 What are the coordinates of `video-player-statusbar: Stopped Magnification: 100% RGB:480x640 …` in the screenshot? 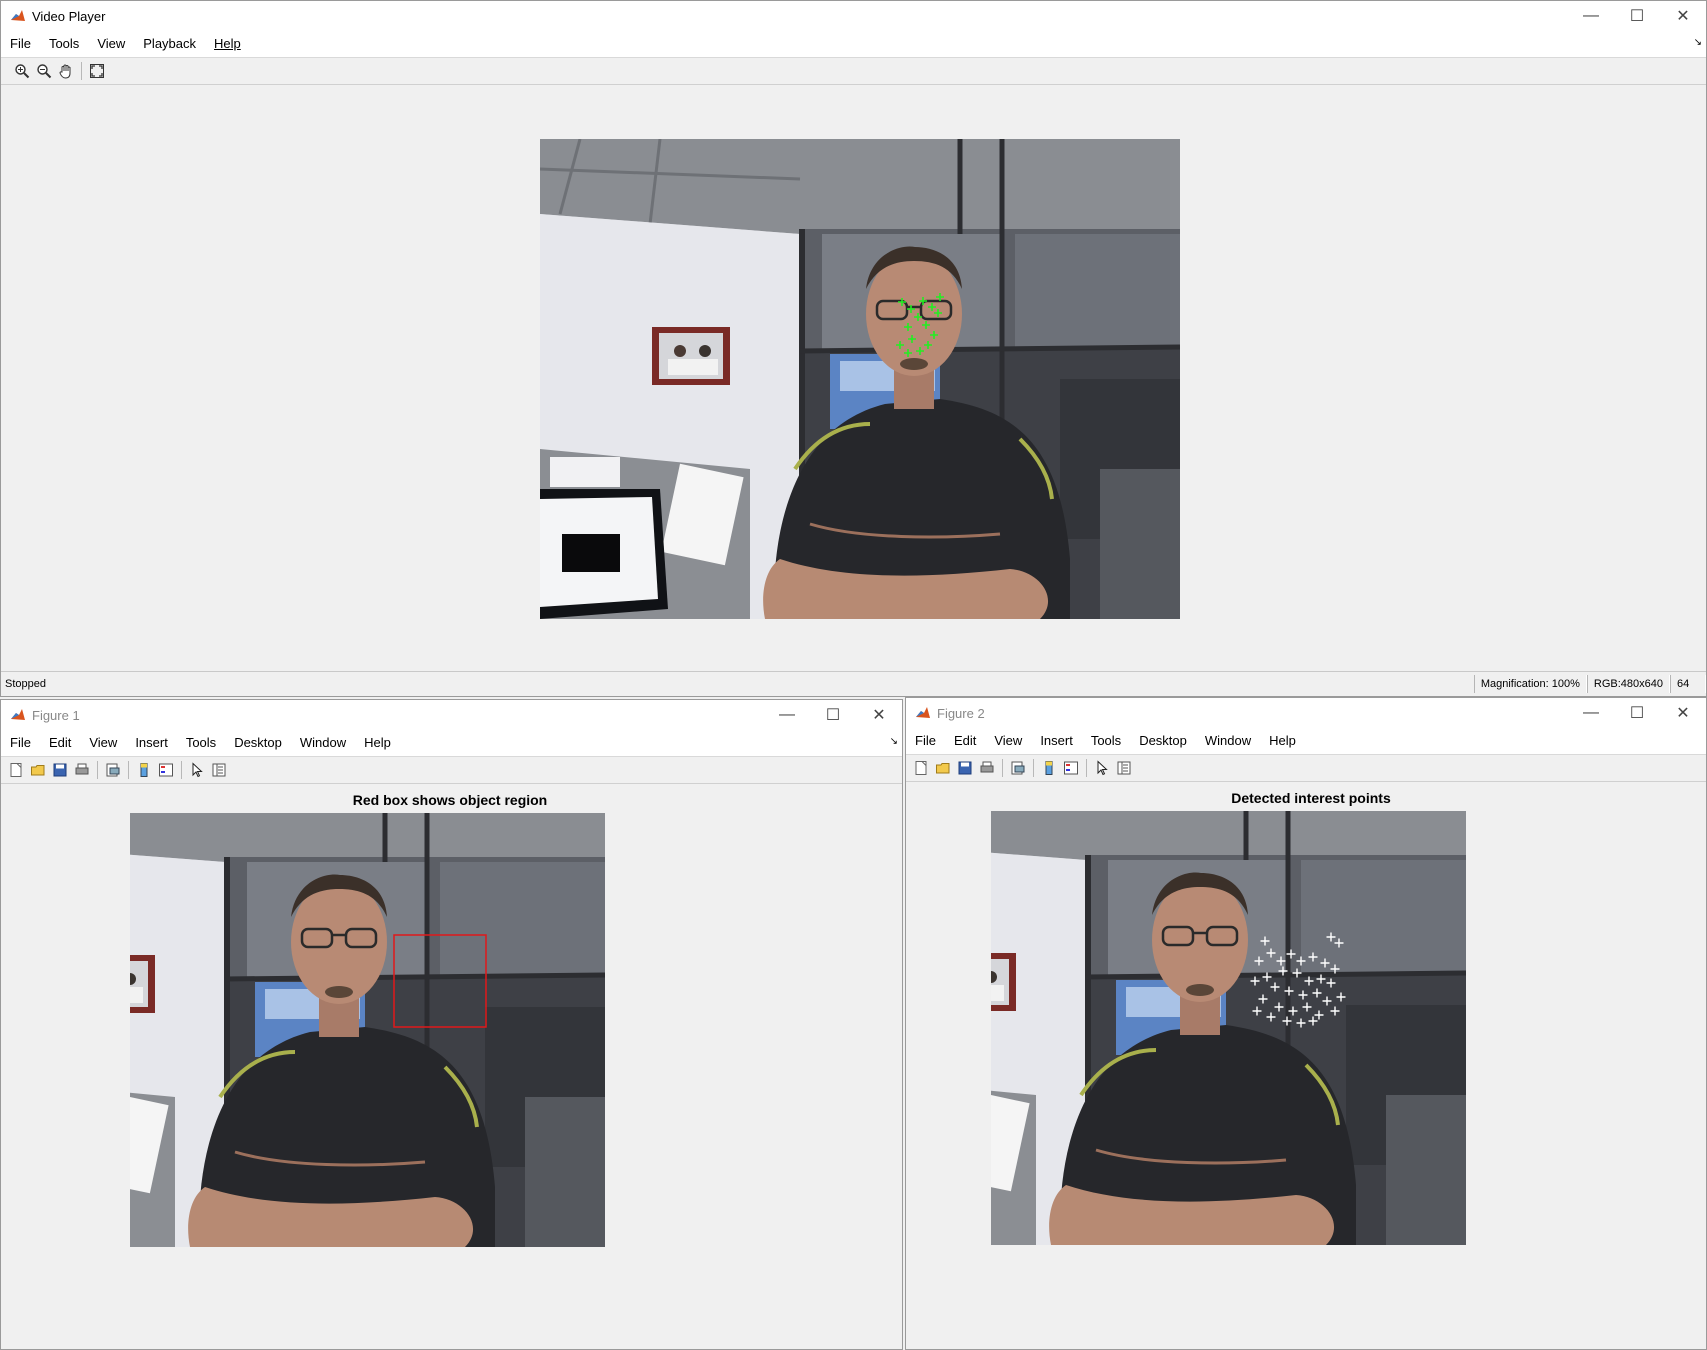 It's located at (853, 683).